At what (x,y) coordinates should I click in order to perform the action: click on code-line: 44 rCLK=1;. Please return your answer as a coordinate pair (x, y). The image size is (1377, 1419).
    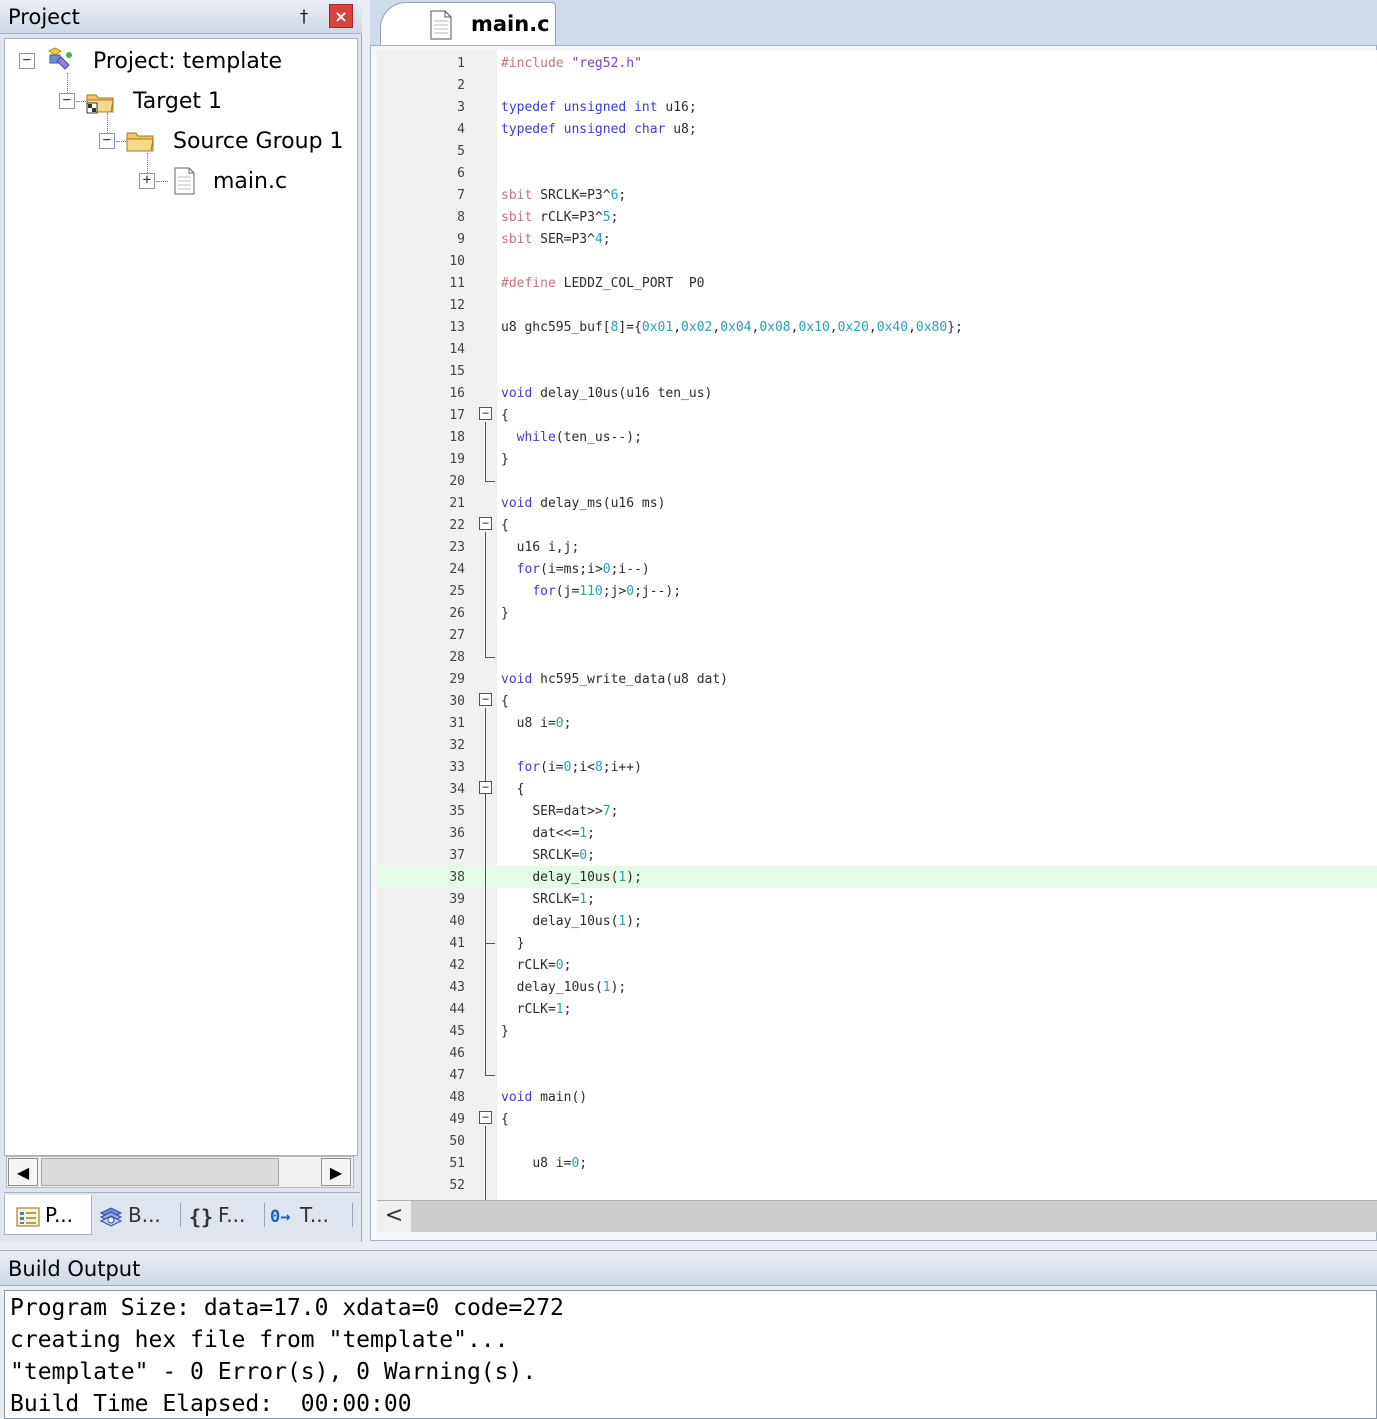
    Looking at the image, I should click on (877, 1009).